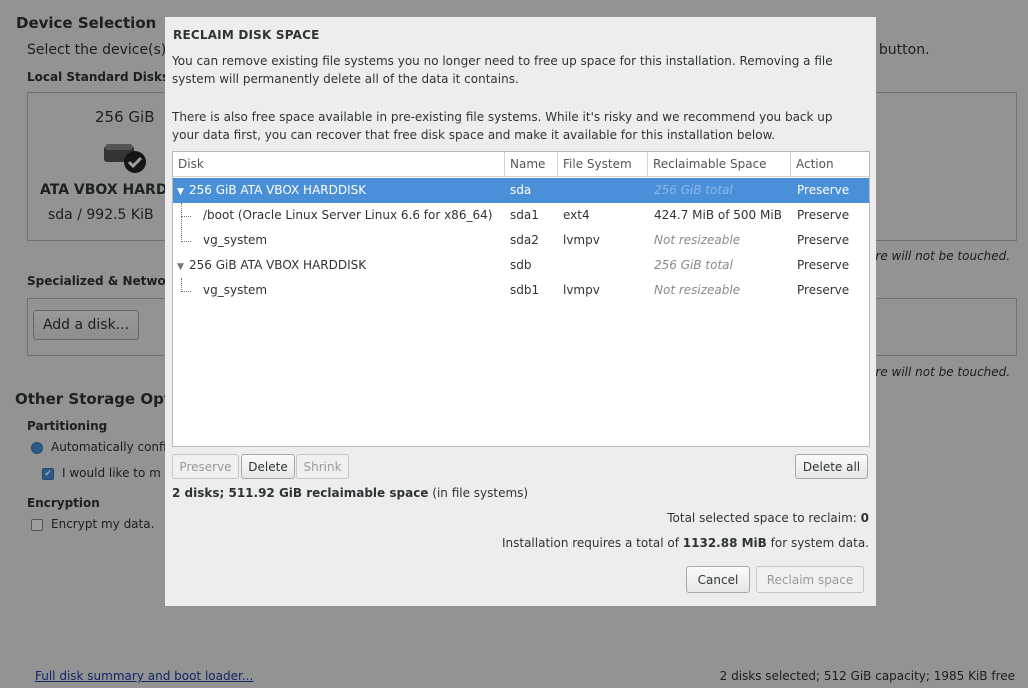  I want to click on requires-prefix: Installation requires a total of, so click(592, 543).